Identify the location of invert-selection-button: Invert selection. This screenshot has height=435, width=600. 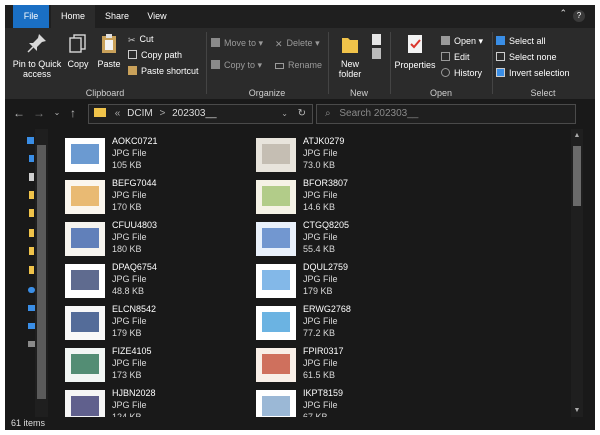
(533, 73).